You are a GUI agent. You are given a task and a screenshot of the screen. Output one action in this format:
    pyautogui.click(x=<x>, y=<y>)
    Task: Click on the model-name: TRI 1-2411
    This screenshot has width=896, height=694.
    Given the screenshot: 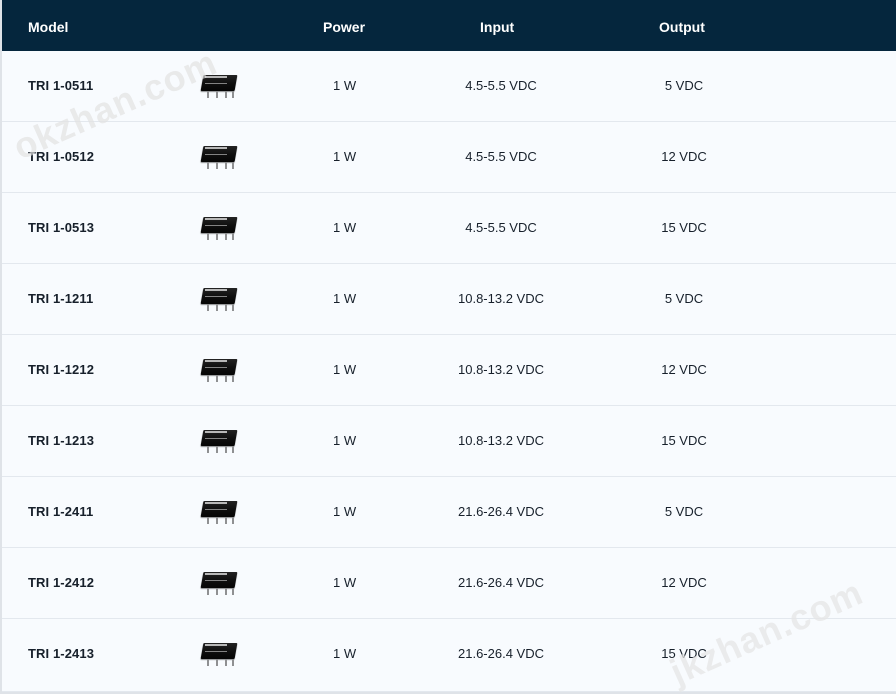 What is the action you would take?
    pyautogui.click(x=60, y=512)
    